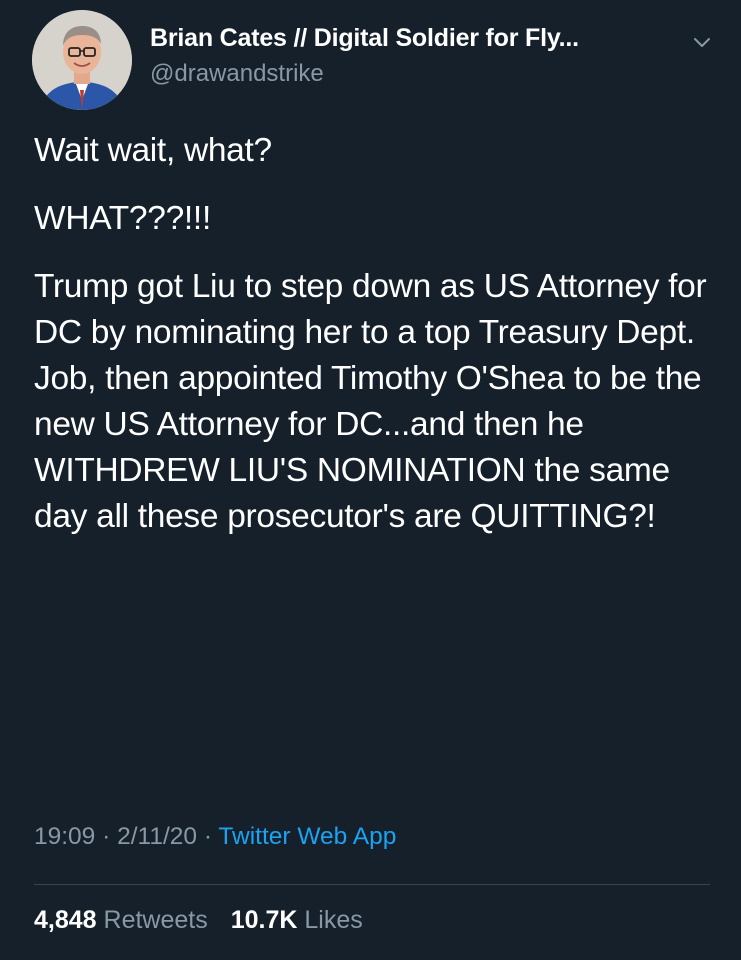  What do you see at coordinates (264, 920) in the screenshot?
I see `likes-count: 10.7K` at bounding box center [264, 920].